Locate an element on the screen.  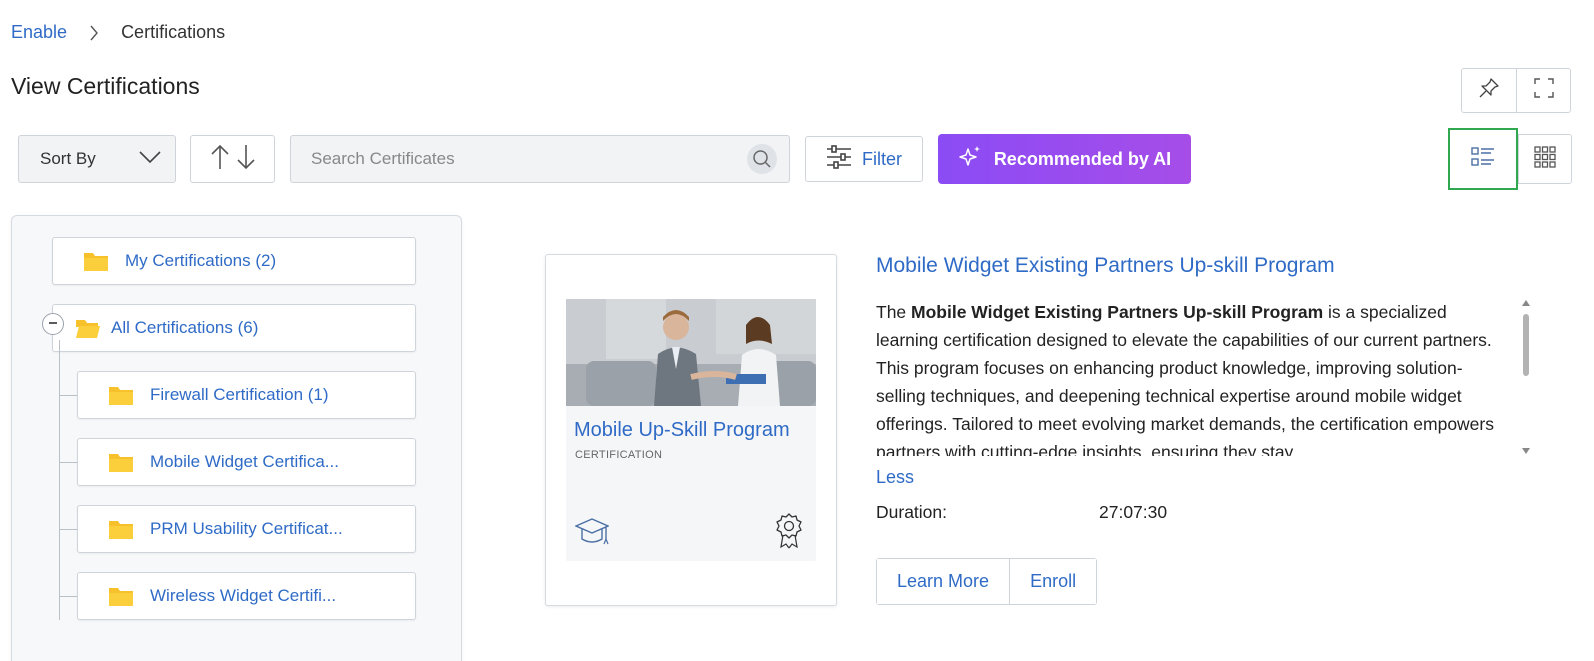
fullscreen-button is located at coordinates (1543, 90).